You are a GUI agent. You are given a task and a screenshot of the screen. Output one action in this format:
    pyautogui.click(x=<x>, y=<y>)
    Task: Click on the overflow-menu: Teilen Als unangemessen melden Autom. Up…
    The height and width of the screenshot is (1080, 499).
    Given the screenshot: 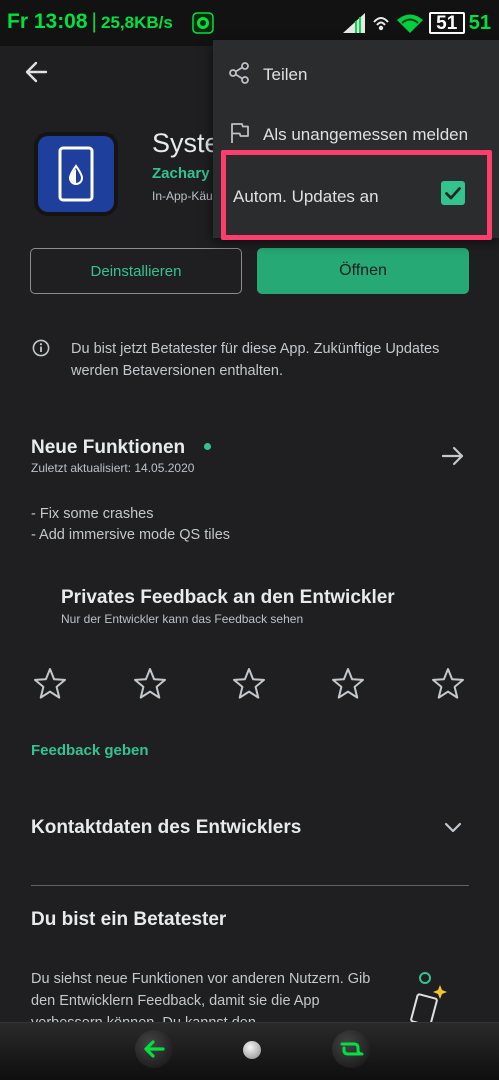 What is the action you would take?
    pyautogui.click(x=356, y=139)
    